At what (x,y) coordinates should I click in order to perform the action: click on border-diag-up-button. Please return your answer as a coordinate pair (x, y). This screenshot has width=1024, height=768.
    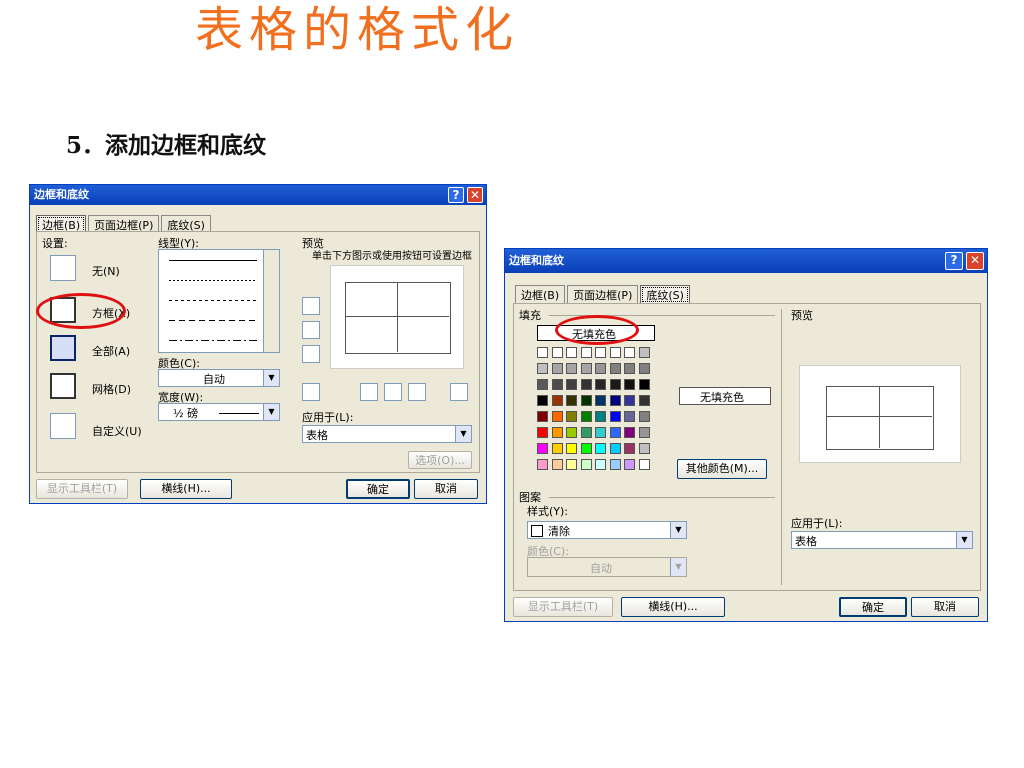
    Looking at the image, I should click on (311, 392).